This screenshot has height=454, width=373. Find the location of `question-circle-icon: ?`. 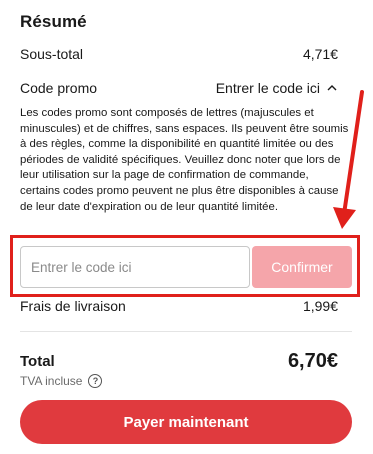

question-circle-icon: ? is located at coordinates (95, 381).